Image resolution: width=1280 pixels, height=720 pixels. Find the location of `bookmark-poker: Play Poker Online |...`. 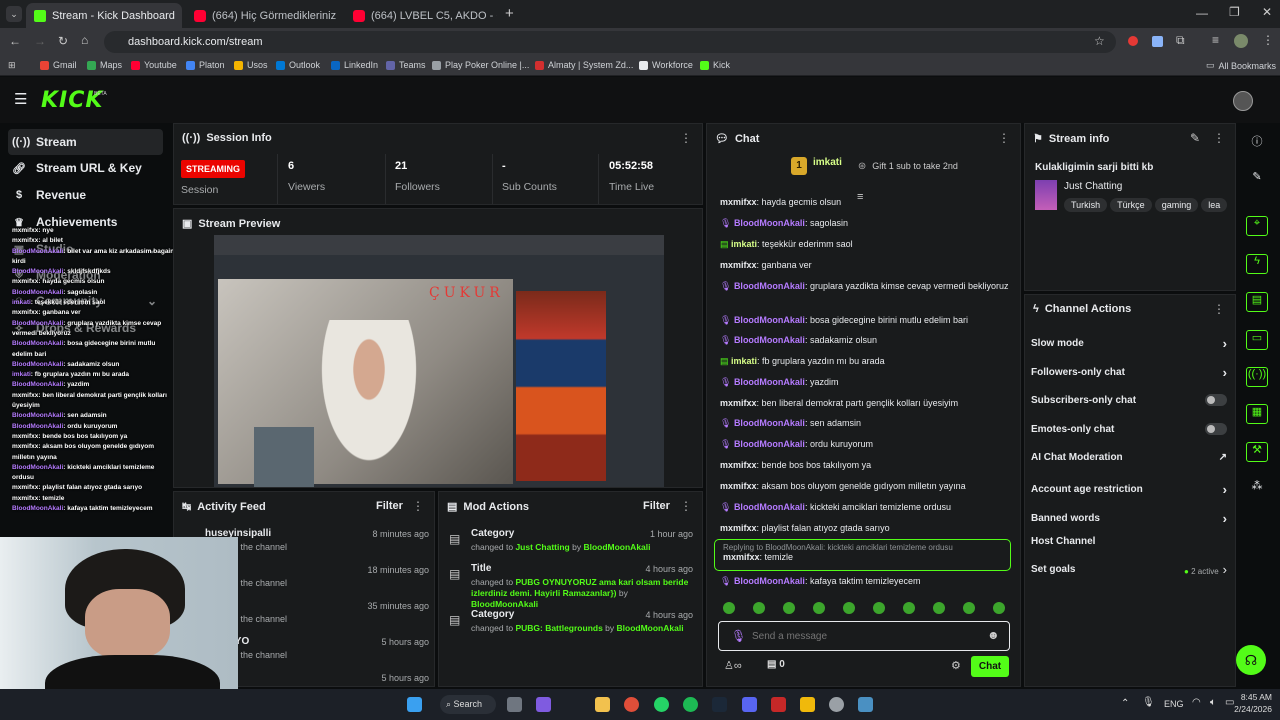

bookmark-poker: Play Poker Online |... is located at coordinates (480, 65).